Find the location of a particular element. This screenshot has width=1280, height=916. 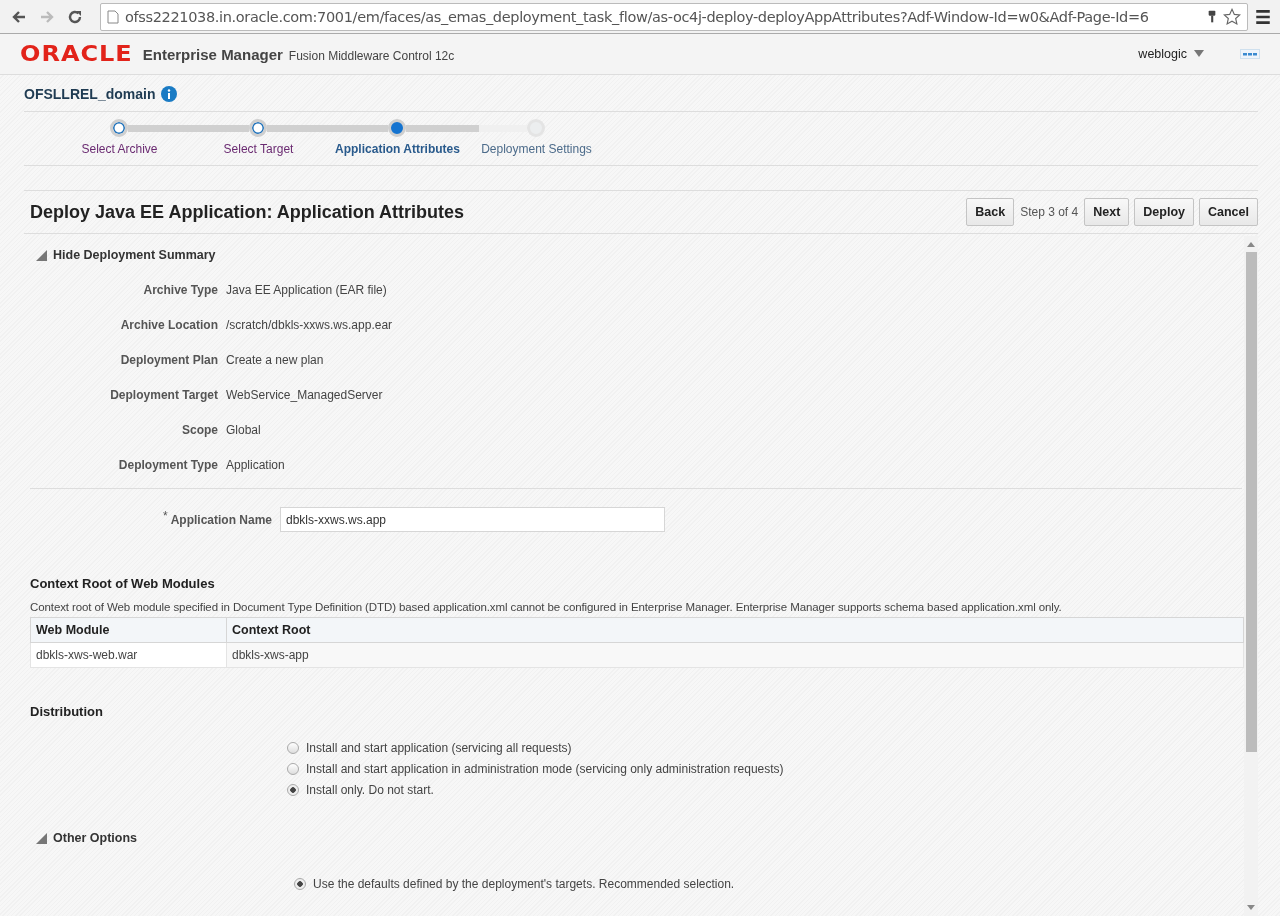

summary-toggle: Hide Deployment Summary is located at coordinates (123, 255).